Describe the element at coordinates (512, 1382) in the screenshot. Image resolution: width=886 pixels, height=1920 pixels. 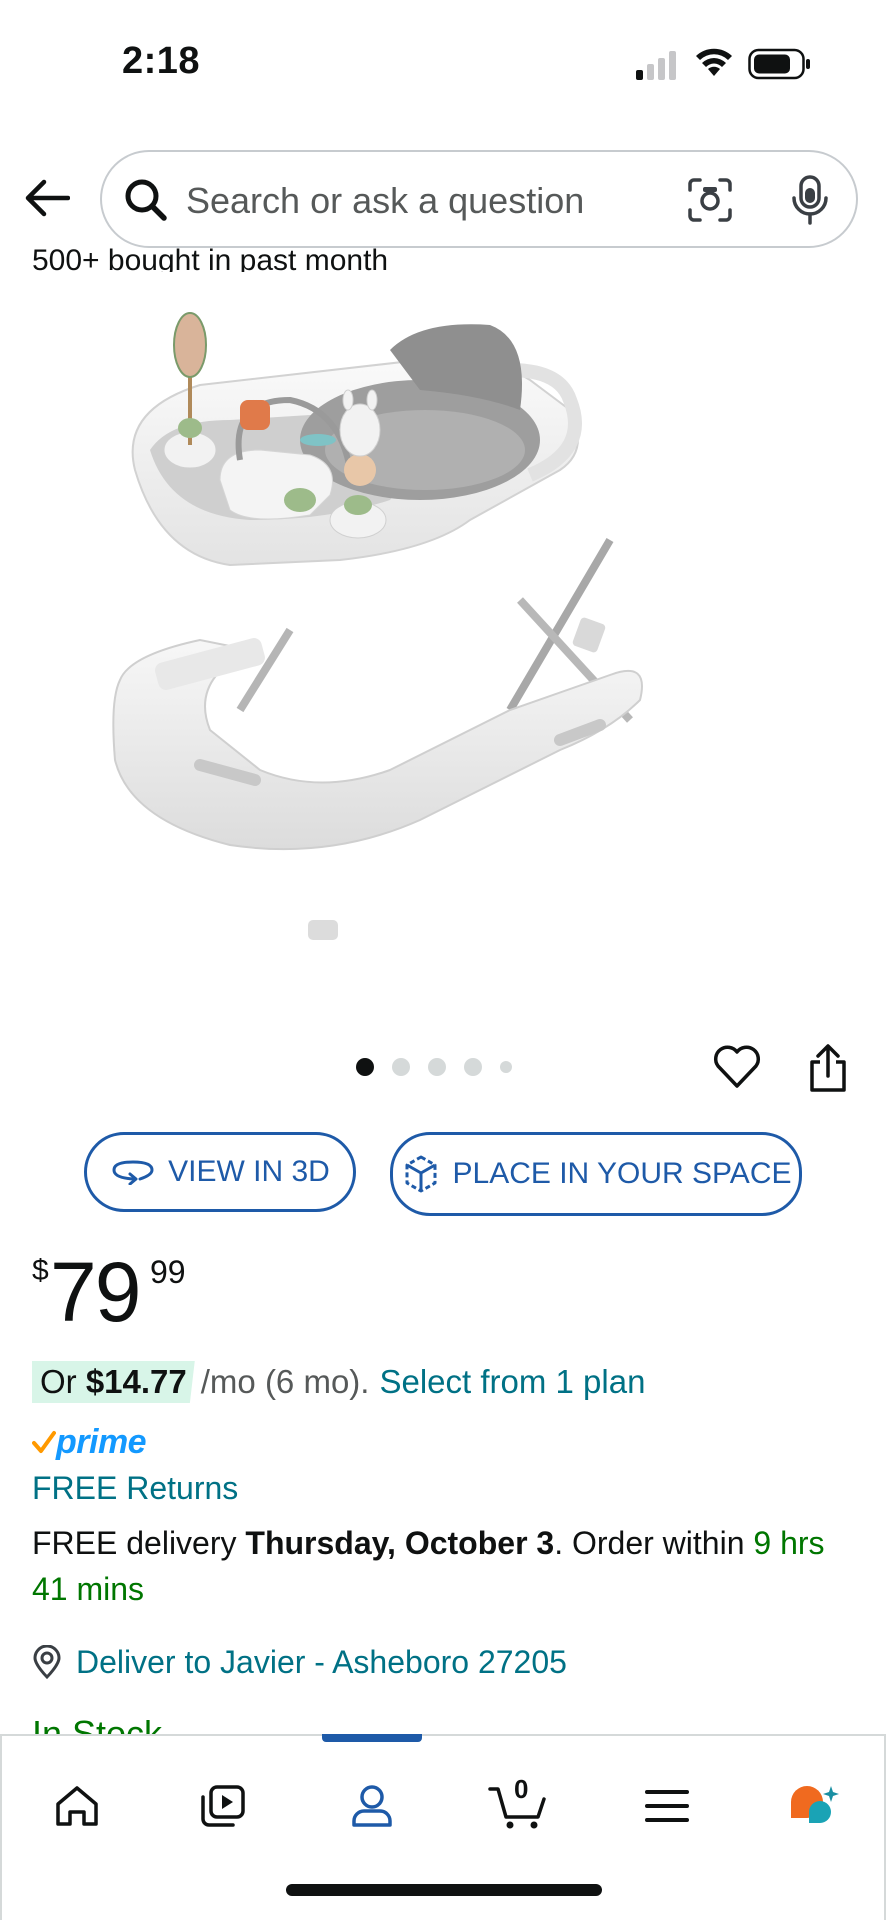
I see `select-plan-link: Select from 1 plan` at that location.